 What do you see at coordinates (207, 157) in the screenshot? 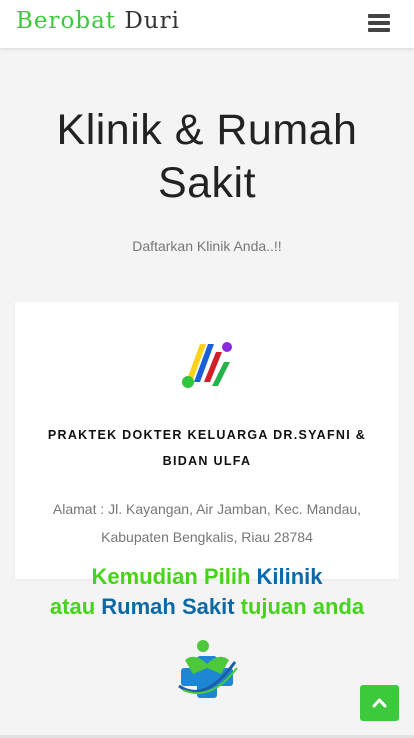
I see `page-title: Klinik & Rumah Sakit` at bounding box center [207, 157].